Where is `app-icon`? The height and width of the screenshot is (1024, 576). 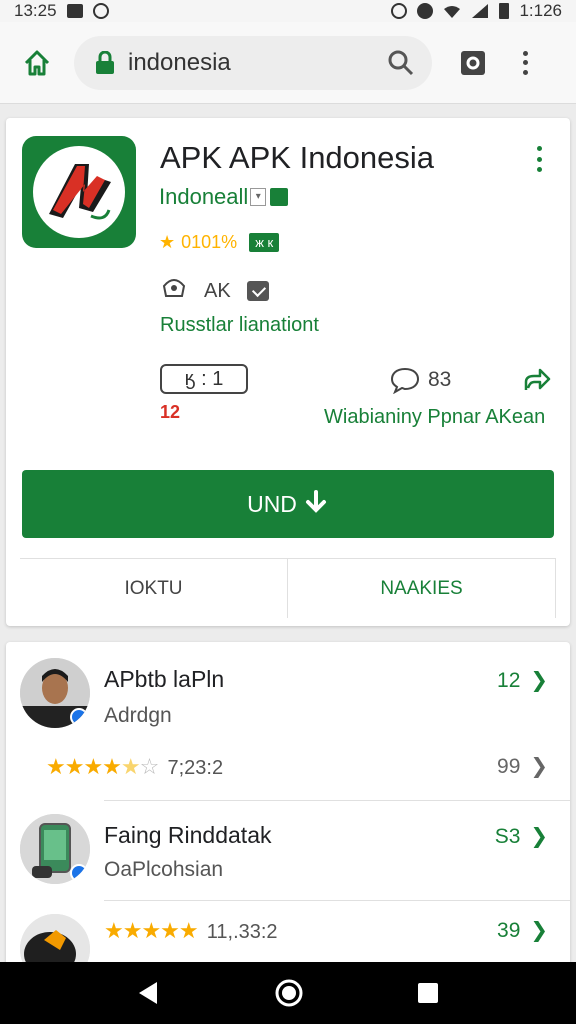
app-icon is located at coordinates (79, 192).